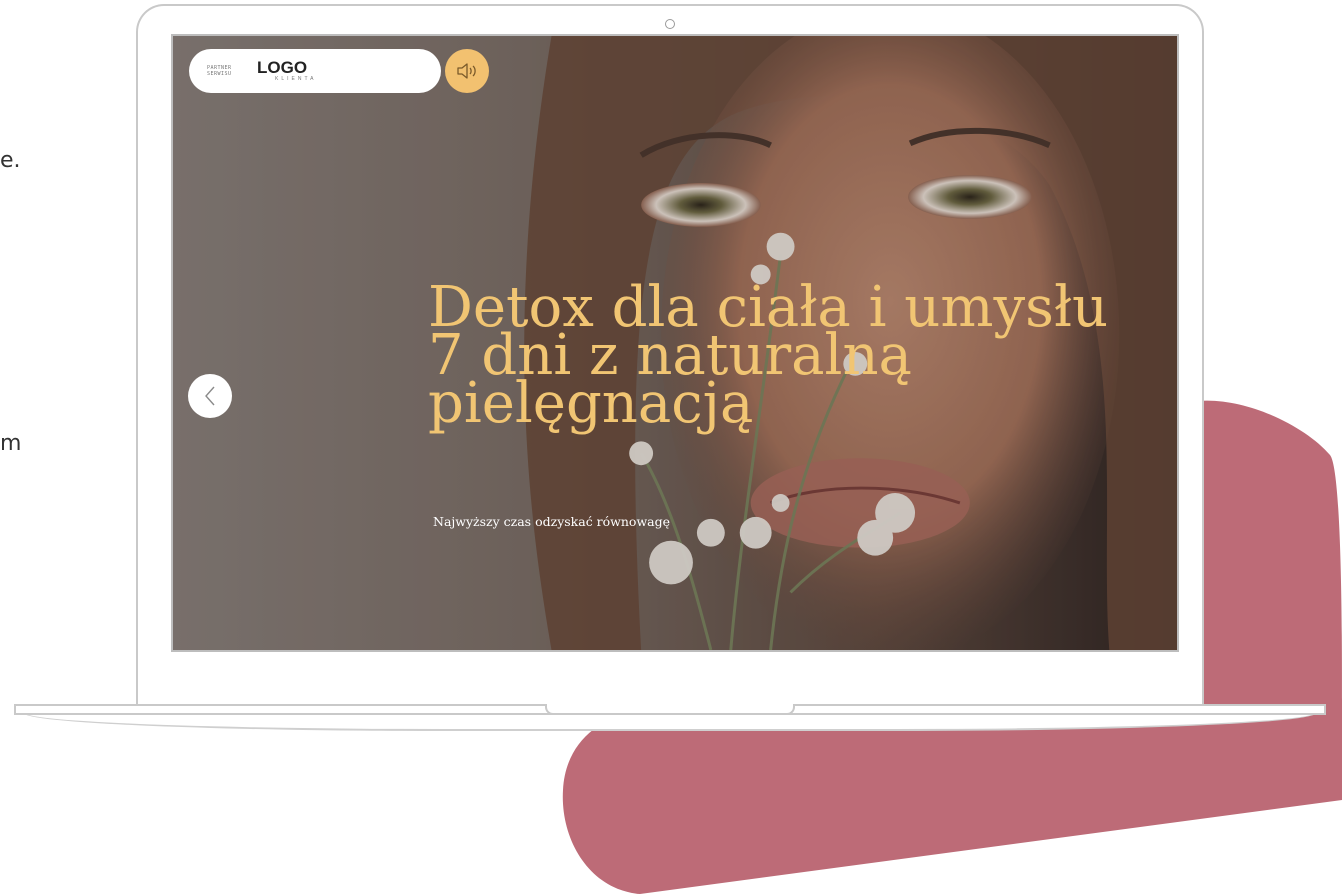 The height and width of the screenshot is (894, 1342). I want to click on chevron-left-icon, so click(210, 396).